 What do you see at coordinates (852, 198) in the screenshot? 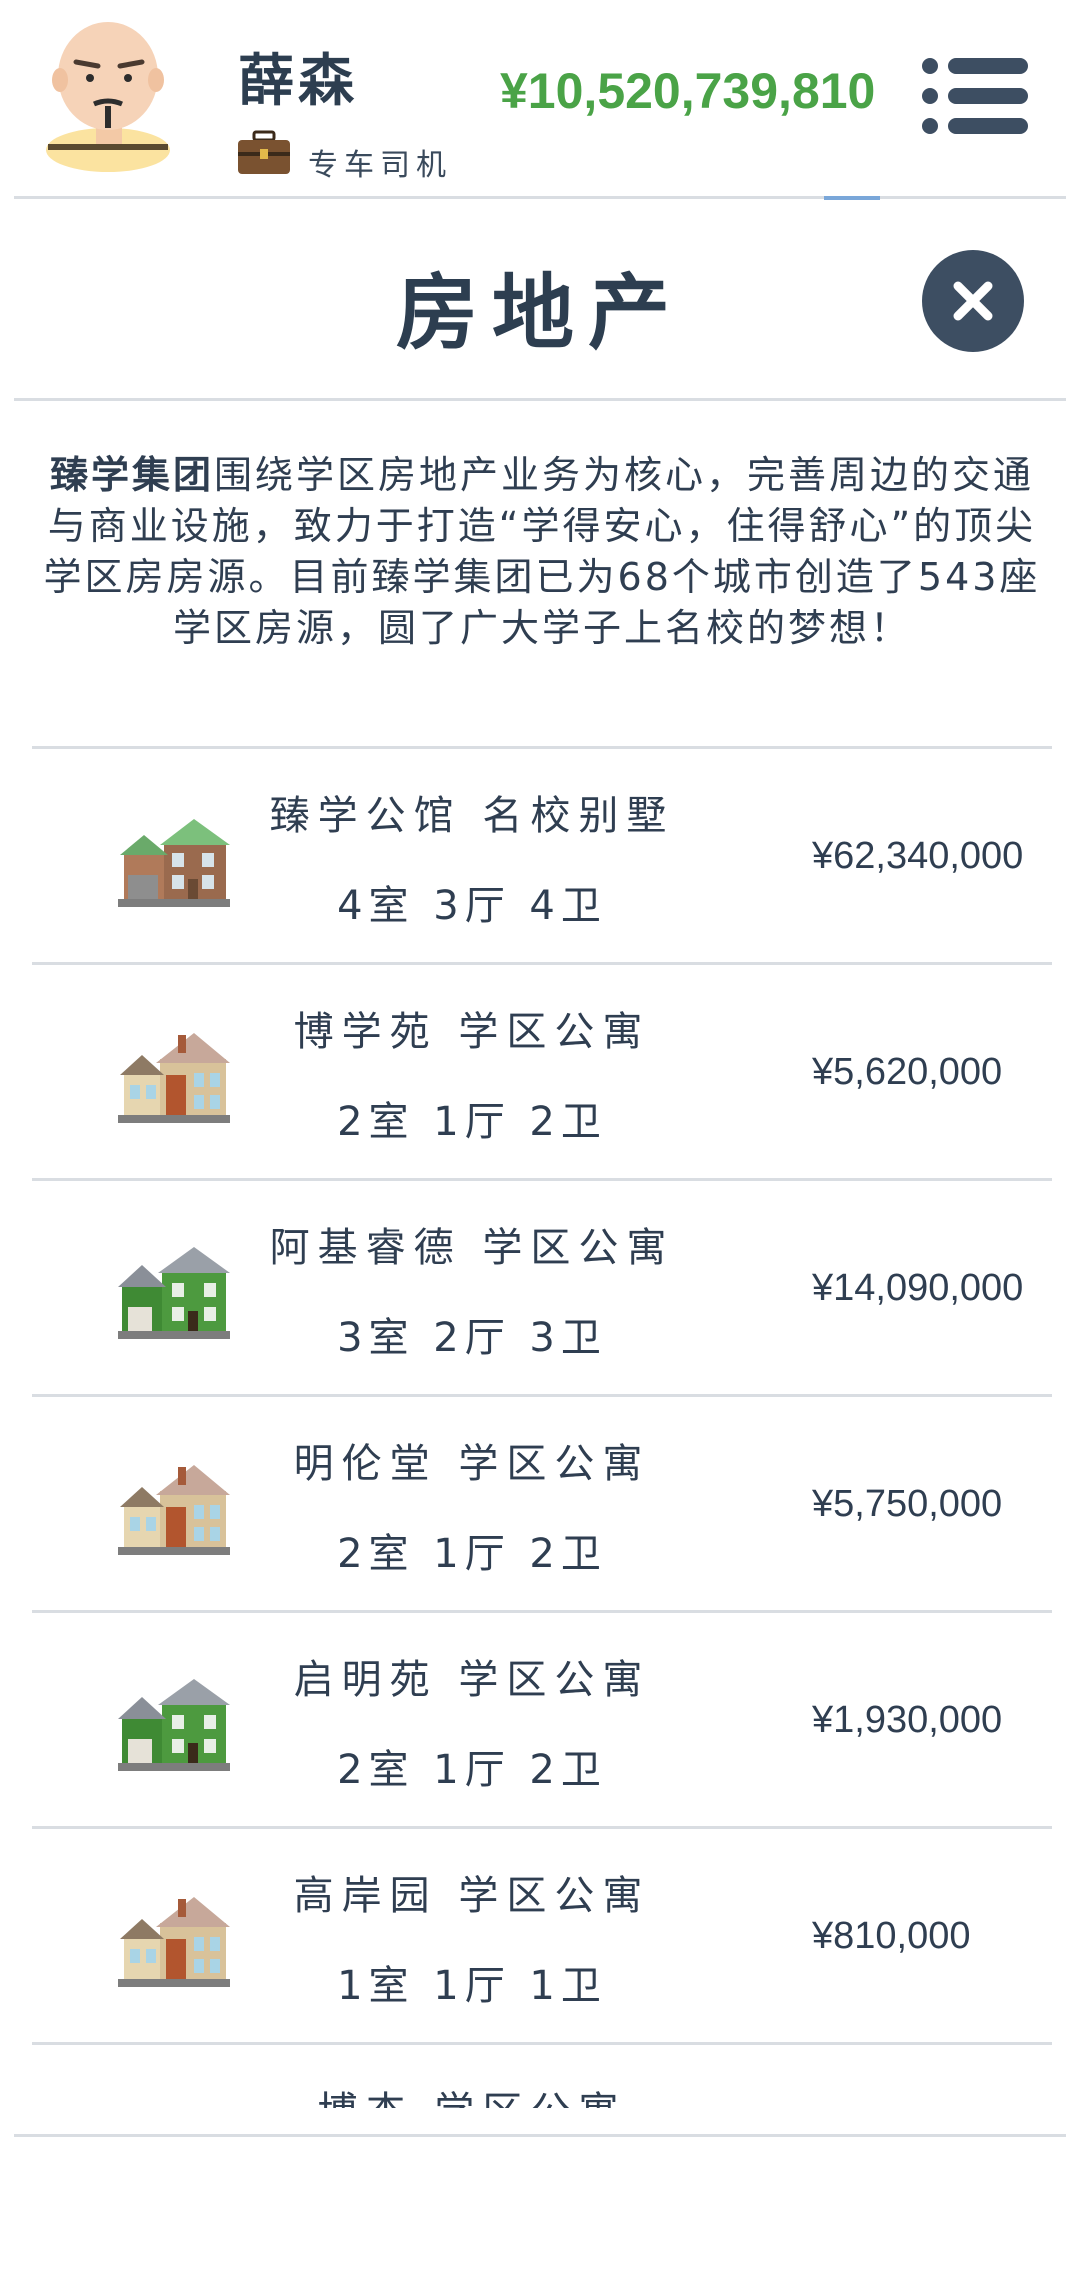
I see `tab-indicator` at bounding box center [852, 198].